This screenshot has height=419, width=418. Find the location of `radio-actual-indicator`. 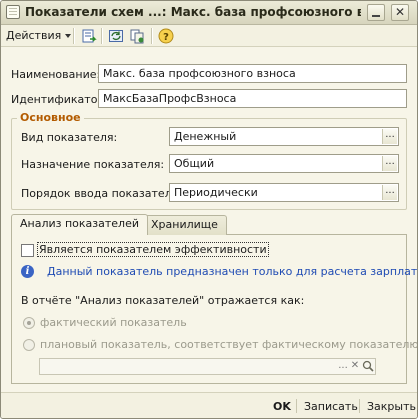

radio-actual-indicator is located at coordinates (29, 323).